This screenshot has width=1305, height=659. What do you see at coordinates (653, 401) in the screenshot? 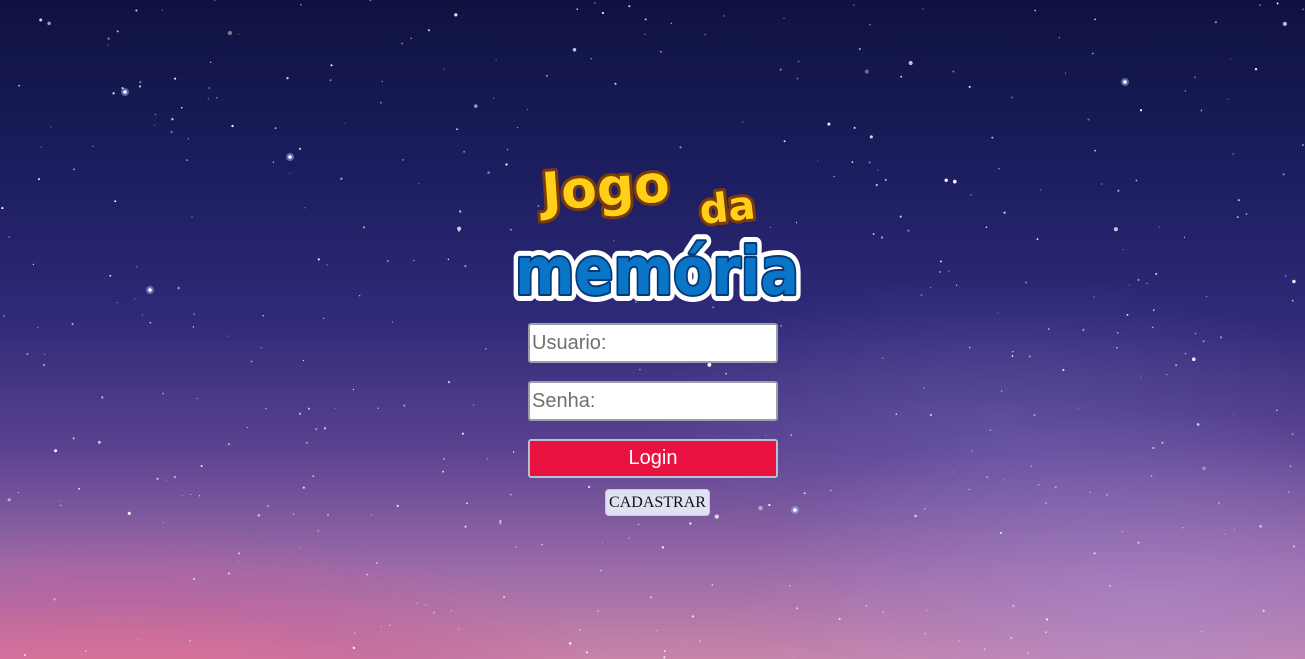
I see `password-input` at bounding box center [653, 401].